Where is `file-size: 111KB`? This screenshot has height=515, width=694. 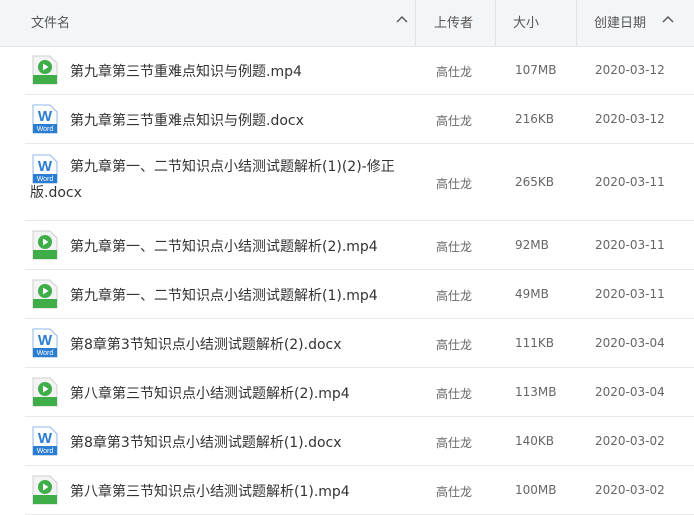 file-size: 111KB is located at coordinates (535, 343).